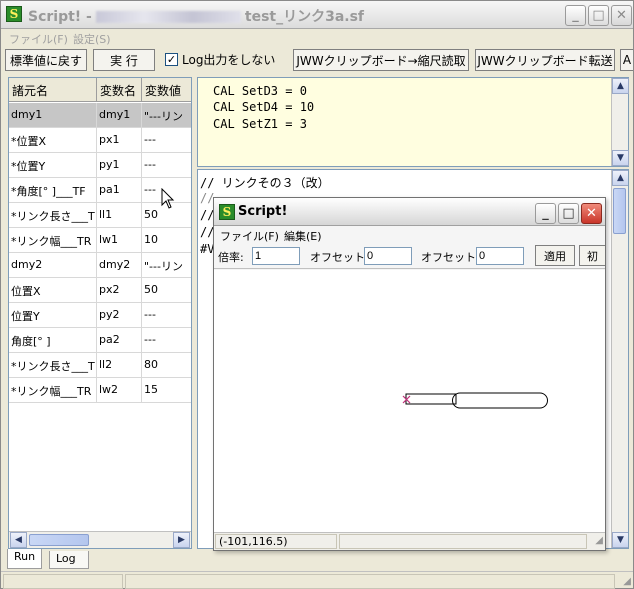 The width and height of the screenshot is (634, 589). Describe the element at coordinates (619, 359) in the screenshot. I see `script-vscrollbar: ▲ ▼` at that location.